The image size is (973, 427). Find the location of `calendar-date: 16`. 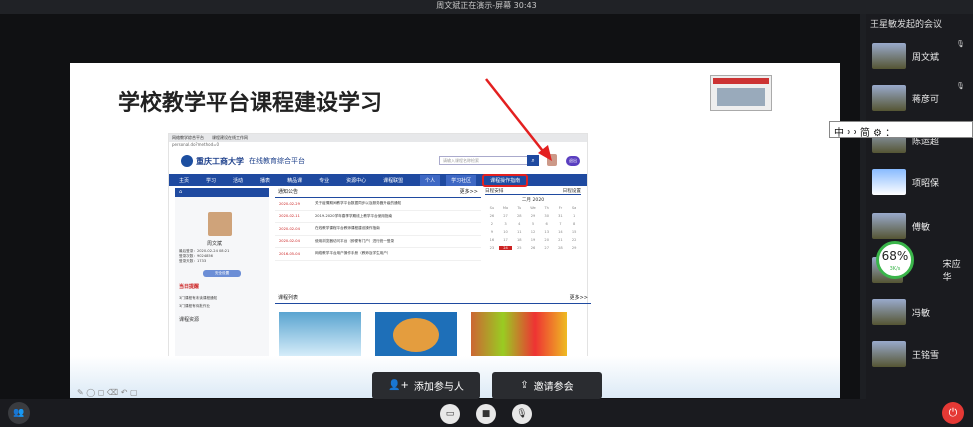

calendar-date: 16 is located at coordinates (492, 240).